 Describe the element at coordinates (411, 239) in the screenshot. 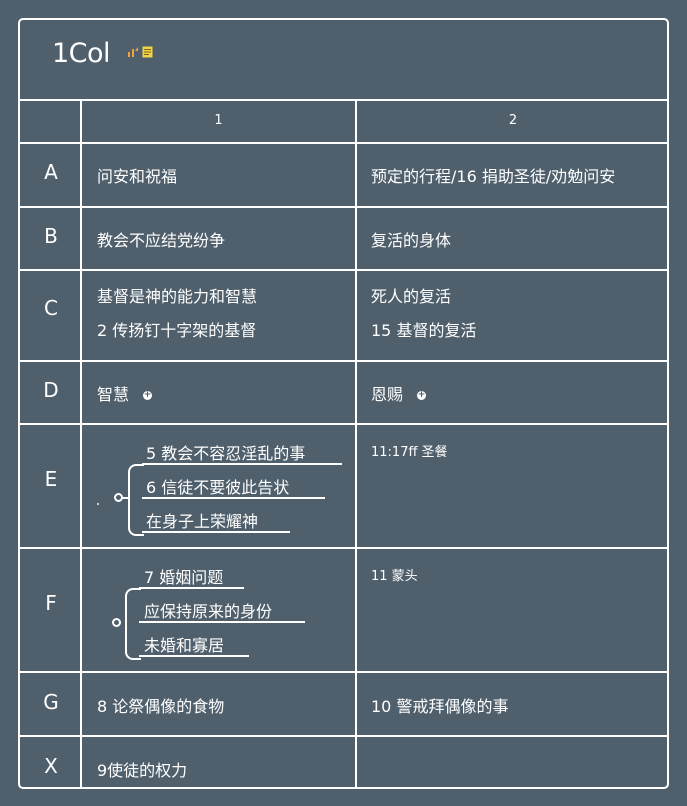

I see `topic-node: 复活的身体` at that location.